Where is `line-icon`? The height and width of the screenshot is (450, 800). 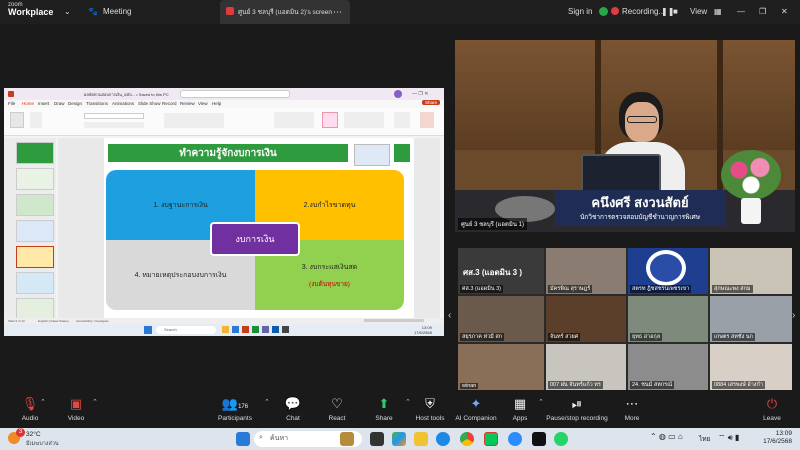
line-icon is located at coordinates (491, 439).